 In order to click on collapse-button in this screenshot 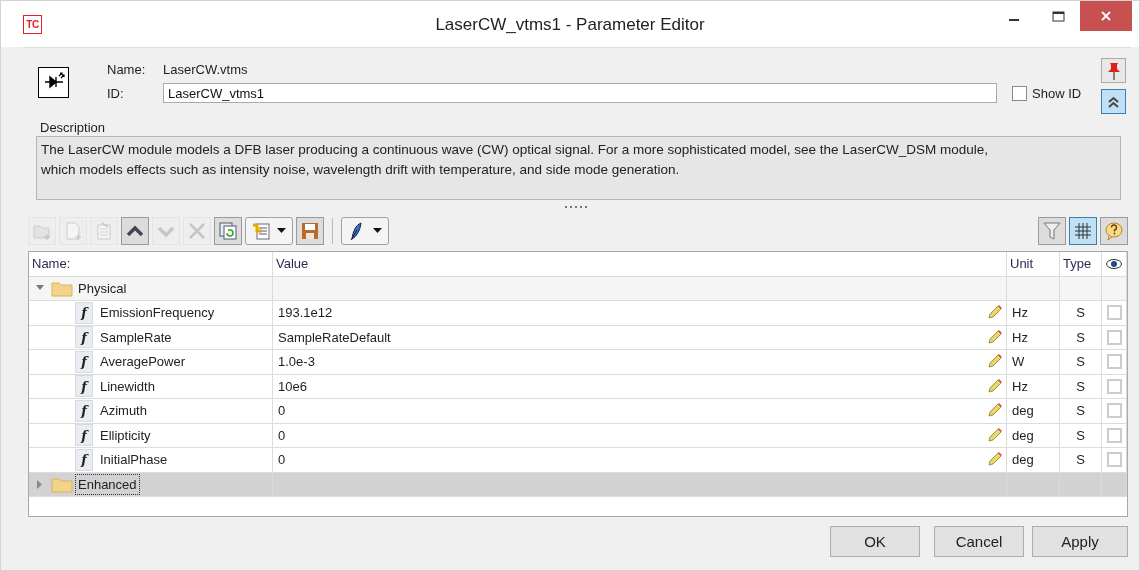, I will do `click(1113, 101)`.